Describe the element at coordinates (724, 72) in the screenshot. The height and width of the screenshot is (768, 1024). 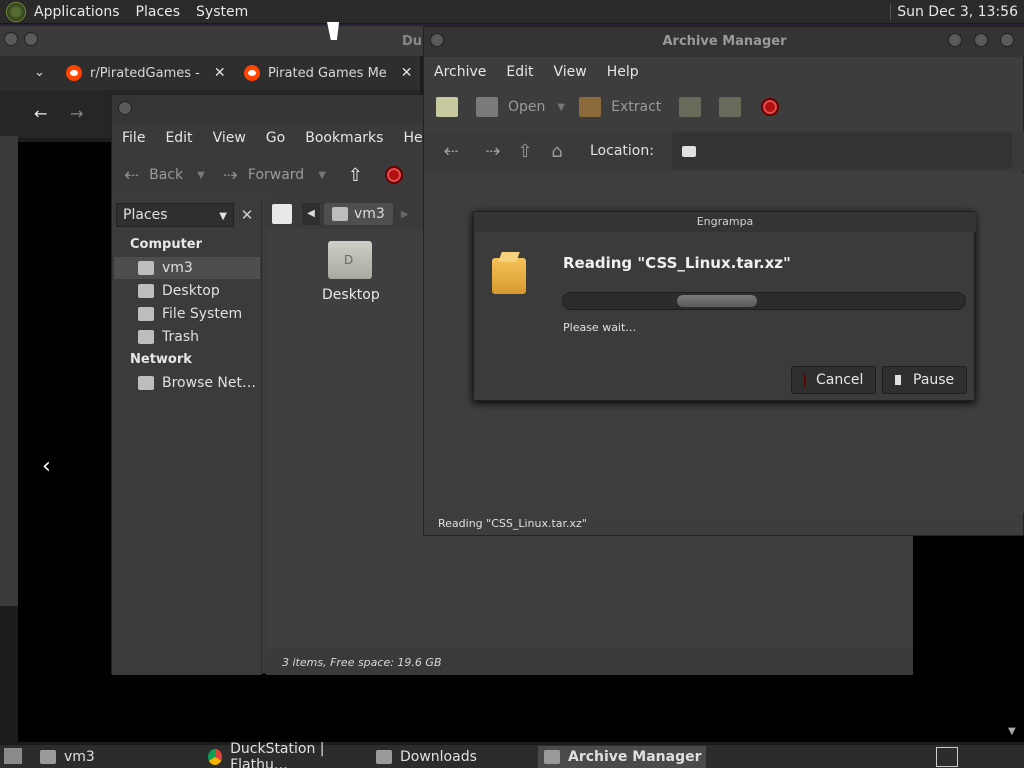
I see `archive-menubar: Archive Edit View Help` at that location.